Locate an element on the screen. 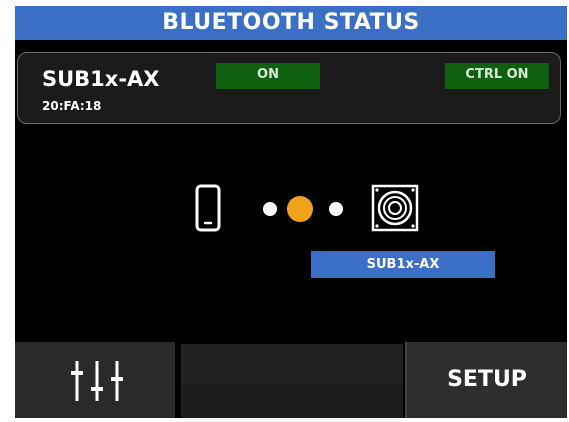 This screenshot has height=422, width=569. connection-dot-left is located at coordinates (270, 209).